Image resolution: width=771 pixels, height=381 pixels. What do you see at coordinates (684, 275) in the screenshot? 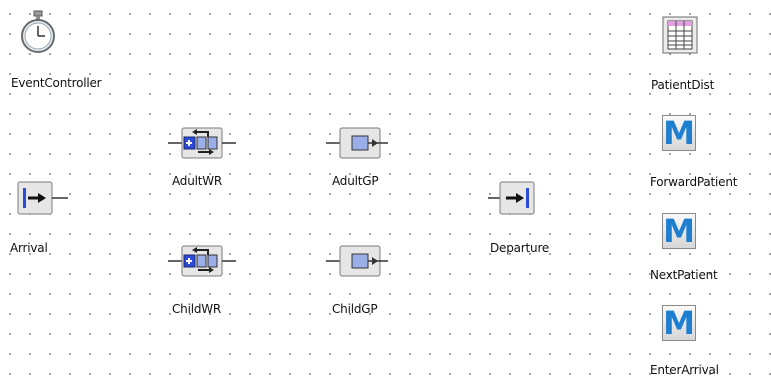
I see `next-patient-label: NextPatient` at bounding box center [684, 275].